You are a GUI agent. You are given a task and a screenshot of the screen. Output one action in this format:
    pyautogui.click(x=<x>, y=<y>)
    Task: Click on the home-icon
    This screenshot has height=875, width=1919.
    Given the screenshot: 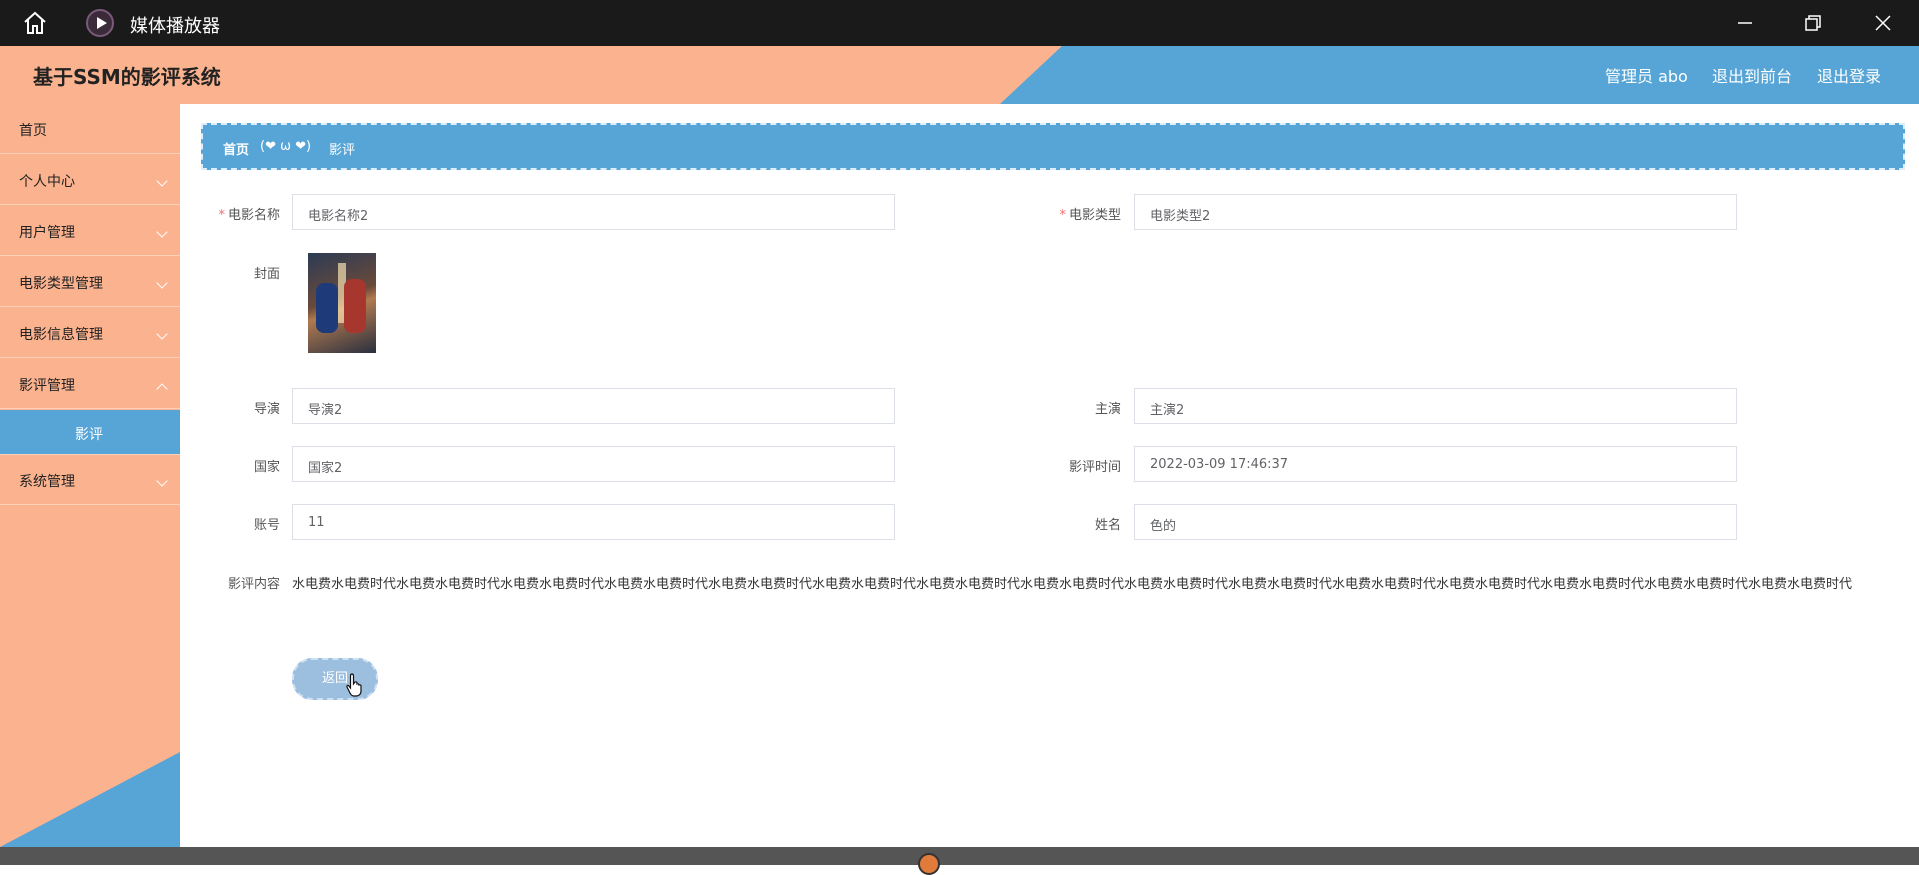 What is the action you would take?
    pyautogui.click(x=35, y=23)
    